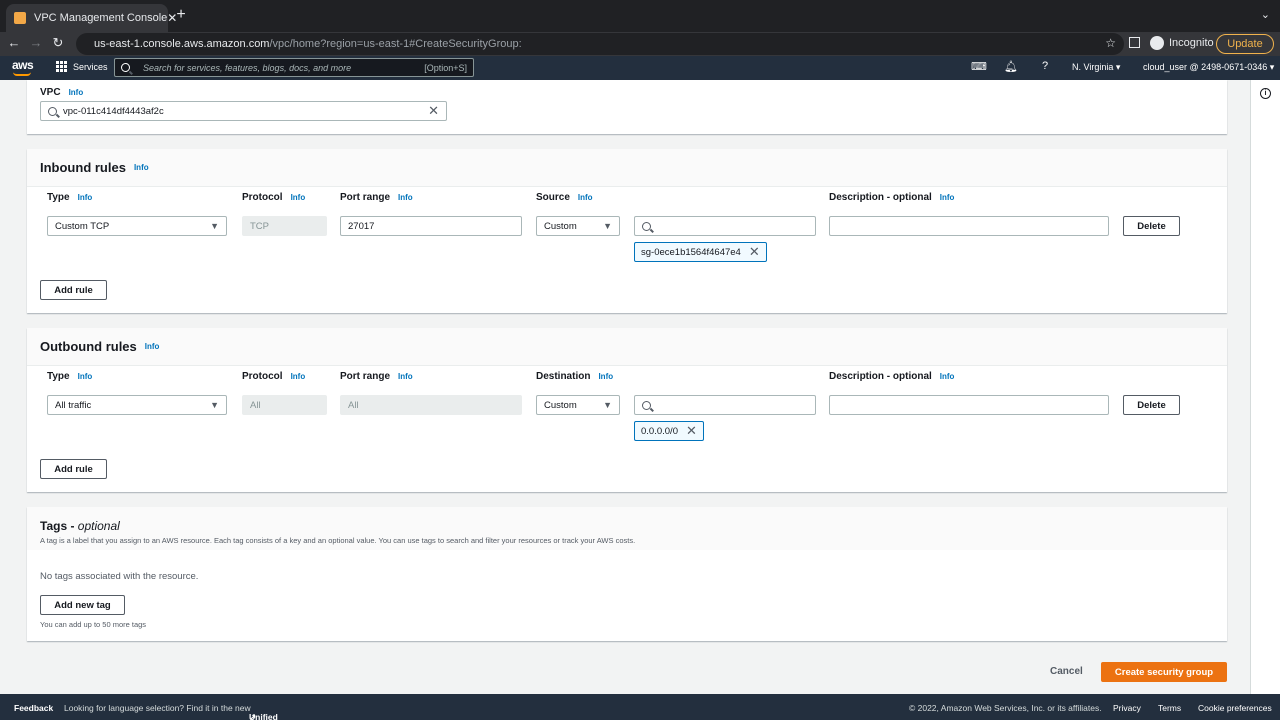  I want to click on outbound-destination-token: 0.0.0.0/0 ✕, so click(669, 431).